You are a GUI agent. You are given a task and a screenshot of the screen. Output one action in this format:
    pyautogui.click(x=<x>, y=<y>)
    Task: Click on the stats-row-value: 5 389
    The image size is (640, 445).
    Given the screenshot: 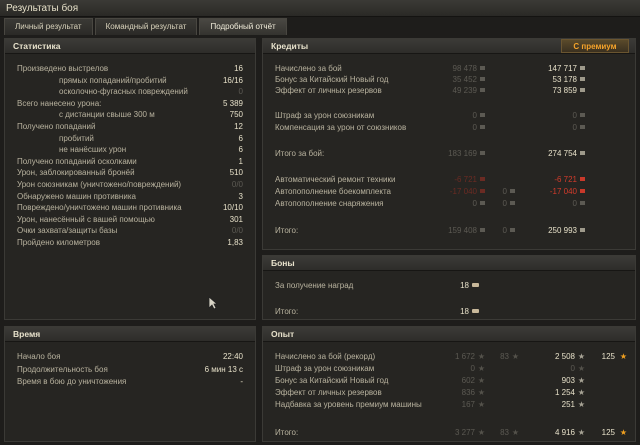 What is the action you would take?
    pyautogui.click(x=232, y=103)
    